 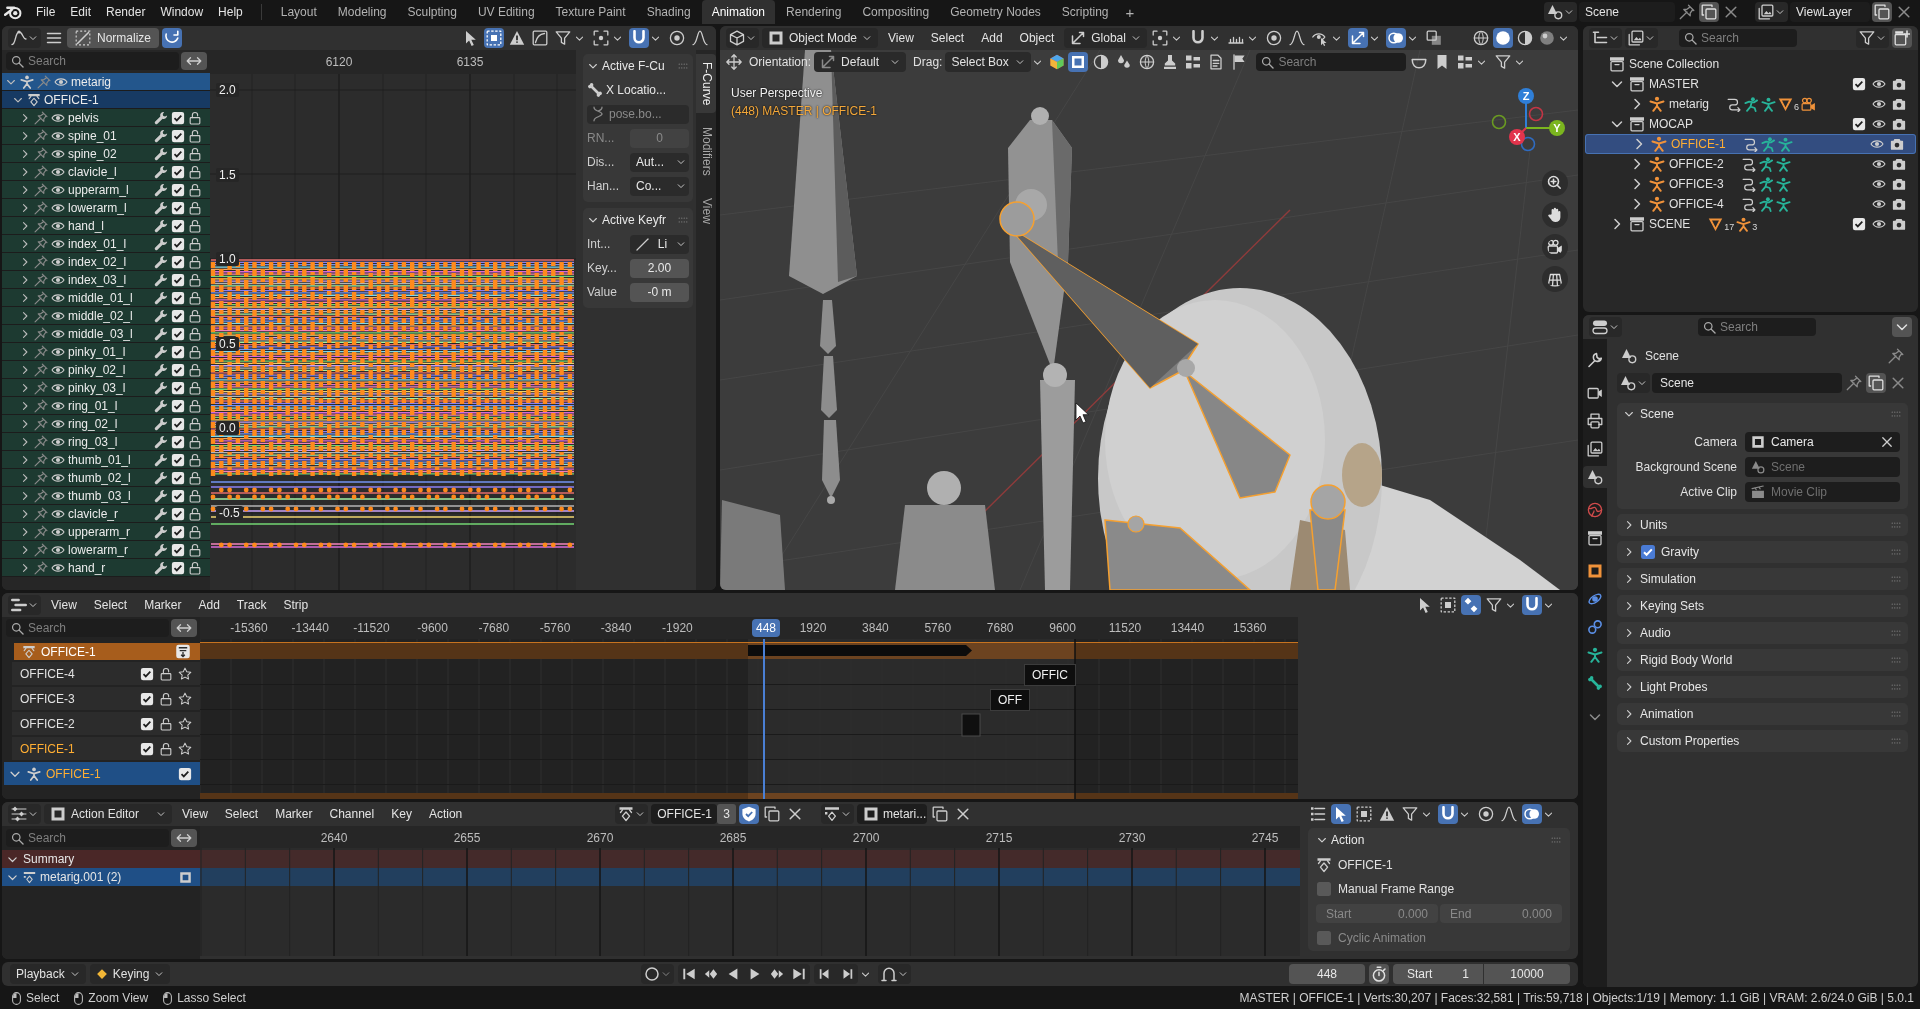 What do you see at coordinates (401, 814) in the screenshot?
I see `menu-item: Key` at bounding box center [401, 814].